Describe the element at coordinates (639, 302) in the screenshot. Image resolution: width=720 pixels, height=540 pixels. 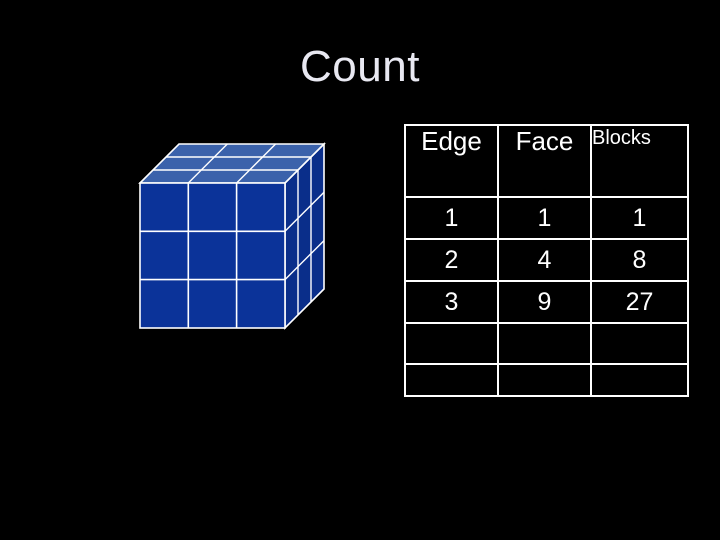
I see `cell-blocks-3: 27` at that location.